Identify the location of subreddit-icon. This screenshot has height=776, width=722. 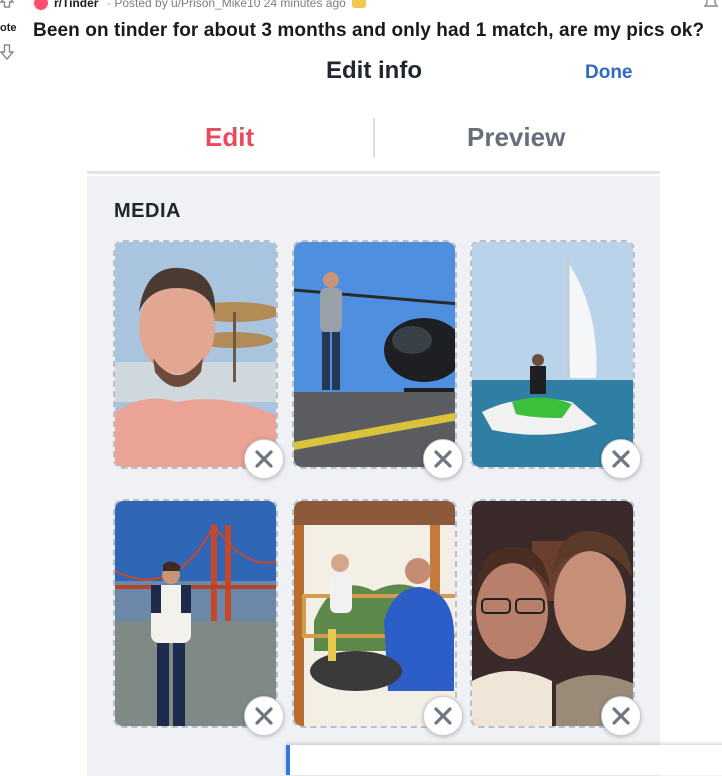
(41, 5).